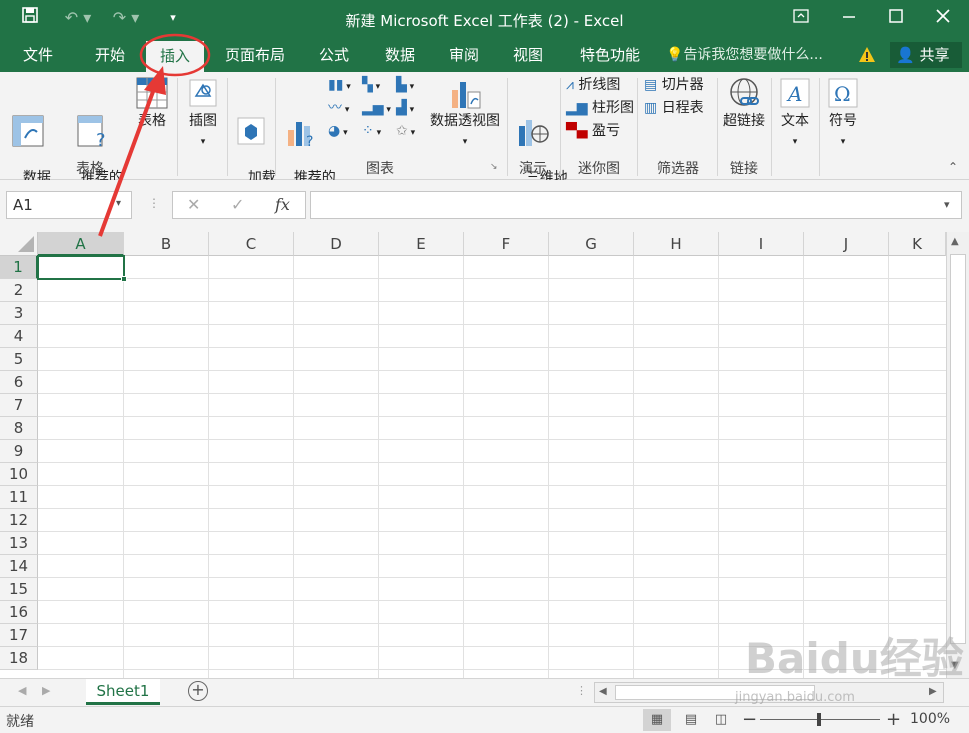 This screenshot has width=969, height=733. I want to click on zoom-slider, so click(820, 719).